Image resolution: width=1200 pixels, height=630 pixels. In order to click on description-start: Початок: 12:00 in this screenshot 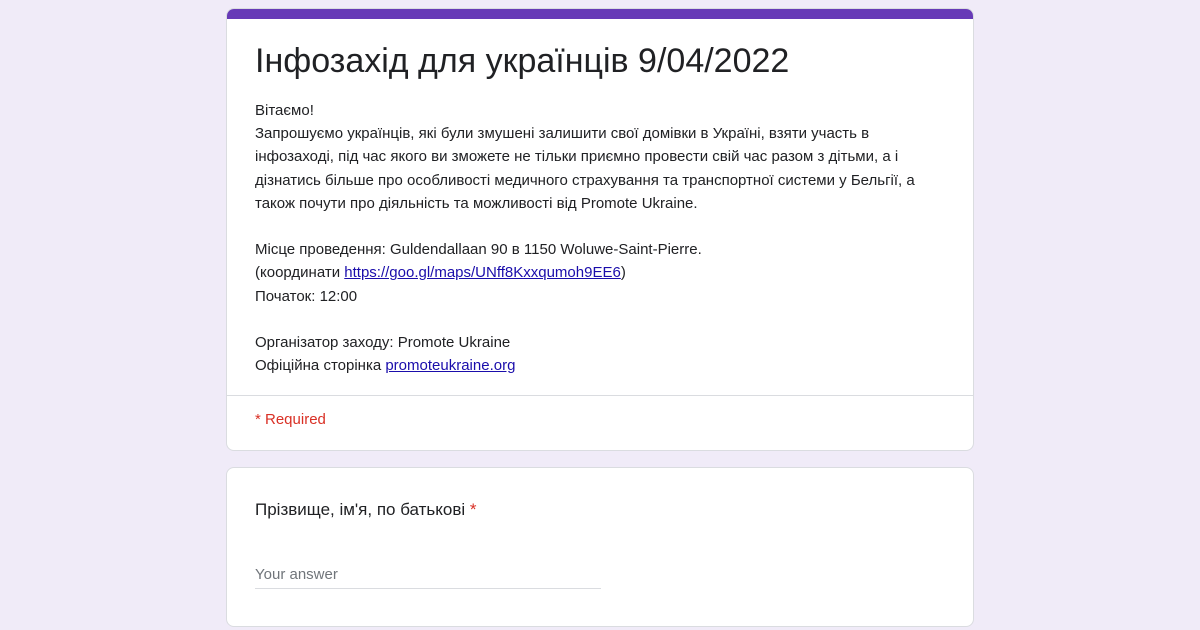, I will do `click(306, 296)`.